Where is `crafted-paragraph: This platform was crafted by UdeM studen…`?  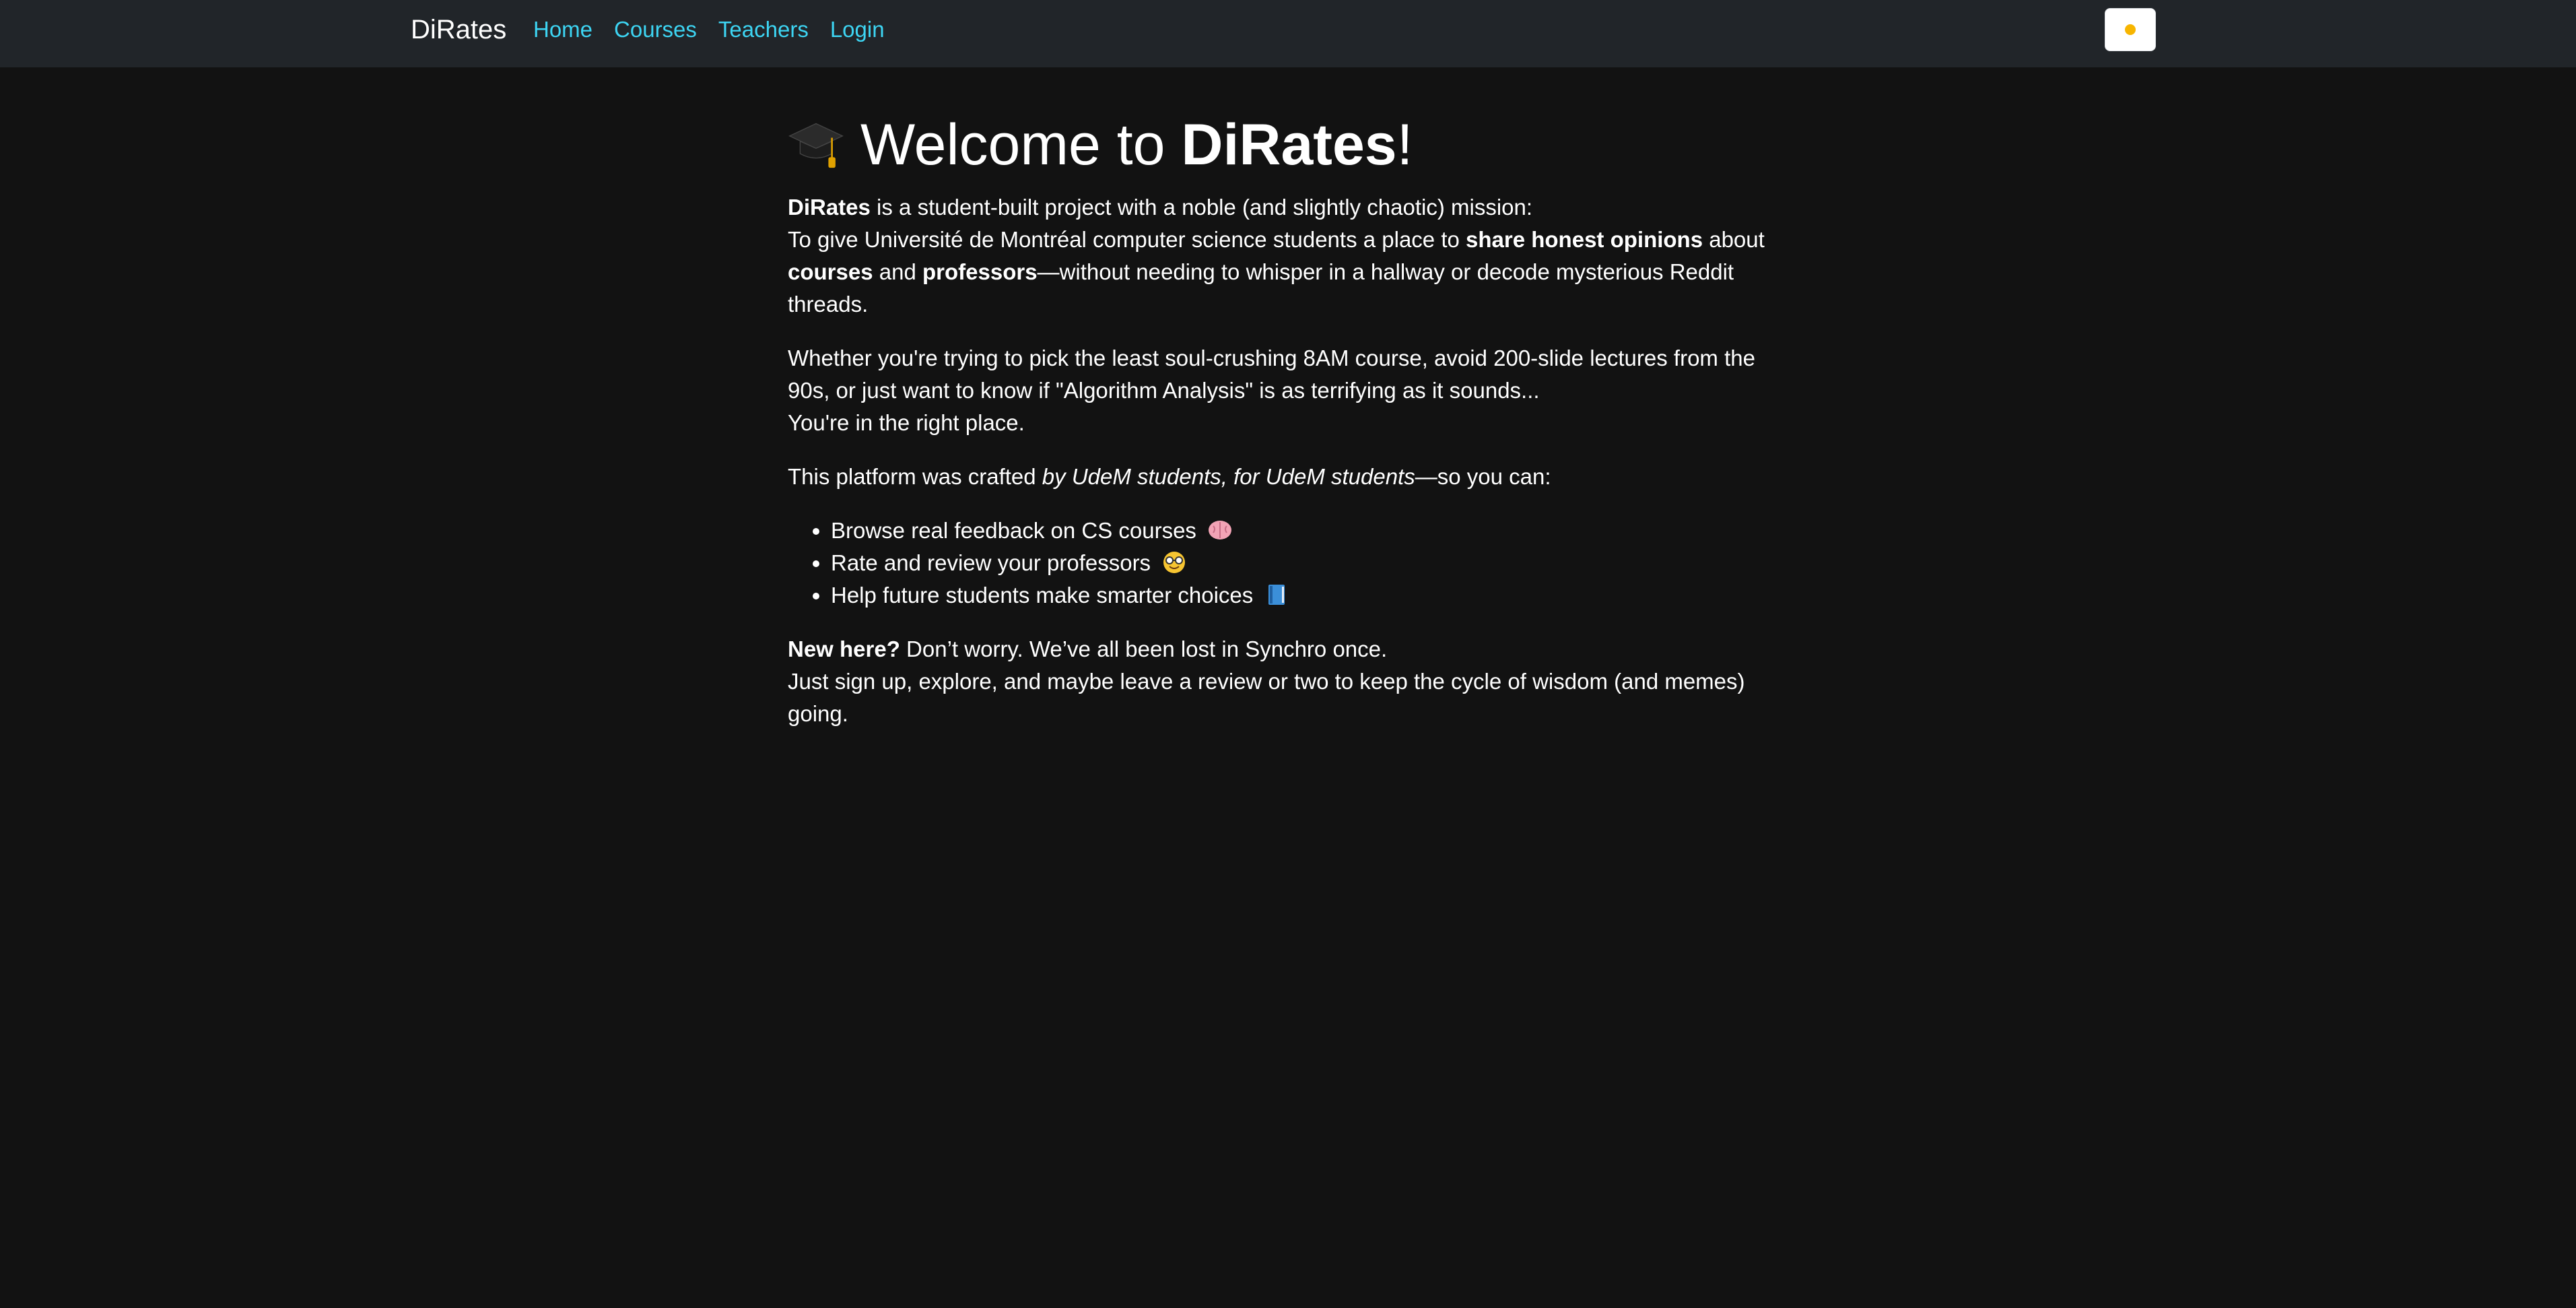 crafted-paragraph: This platform was crafted by UdeM studen… is located at coordinates (1279, 477).